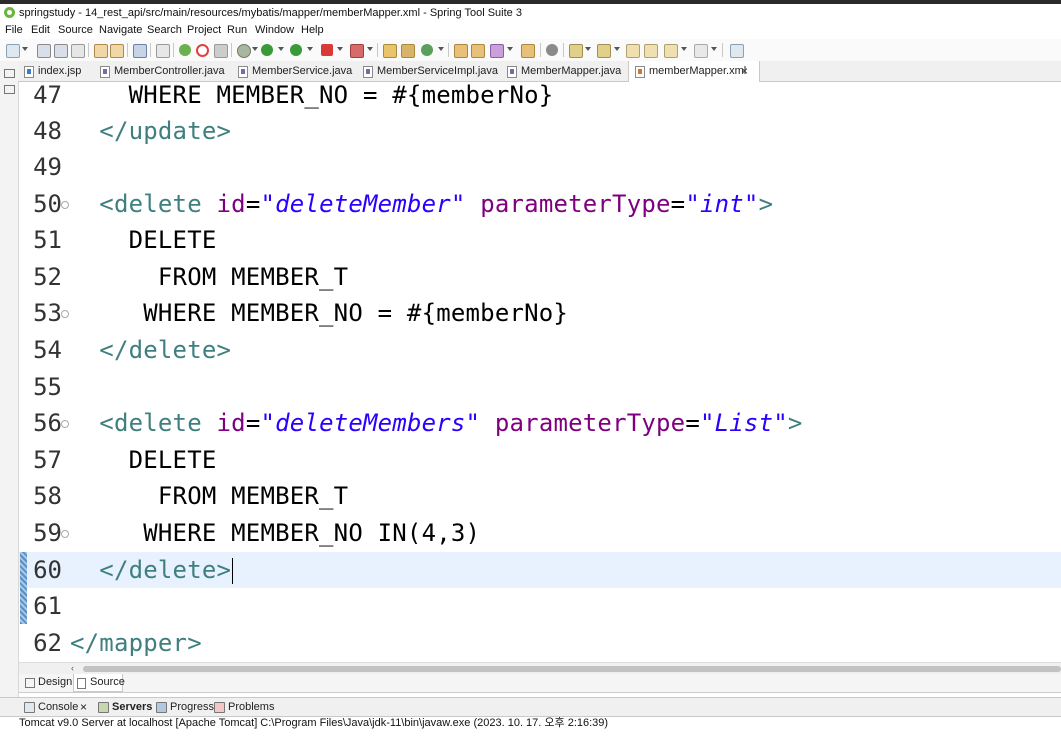 The image size is (1061, 753). What do you see at coordinates (737, 51) in the screenshot?
I see `pin-editor-icon` at bounding box center [737, 51].